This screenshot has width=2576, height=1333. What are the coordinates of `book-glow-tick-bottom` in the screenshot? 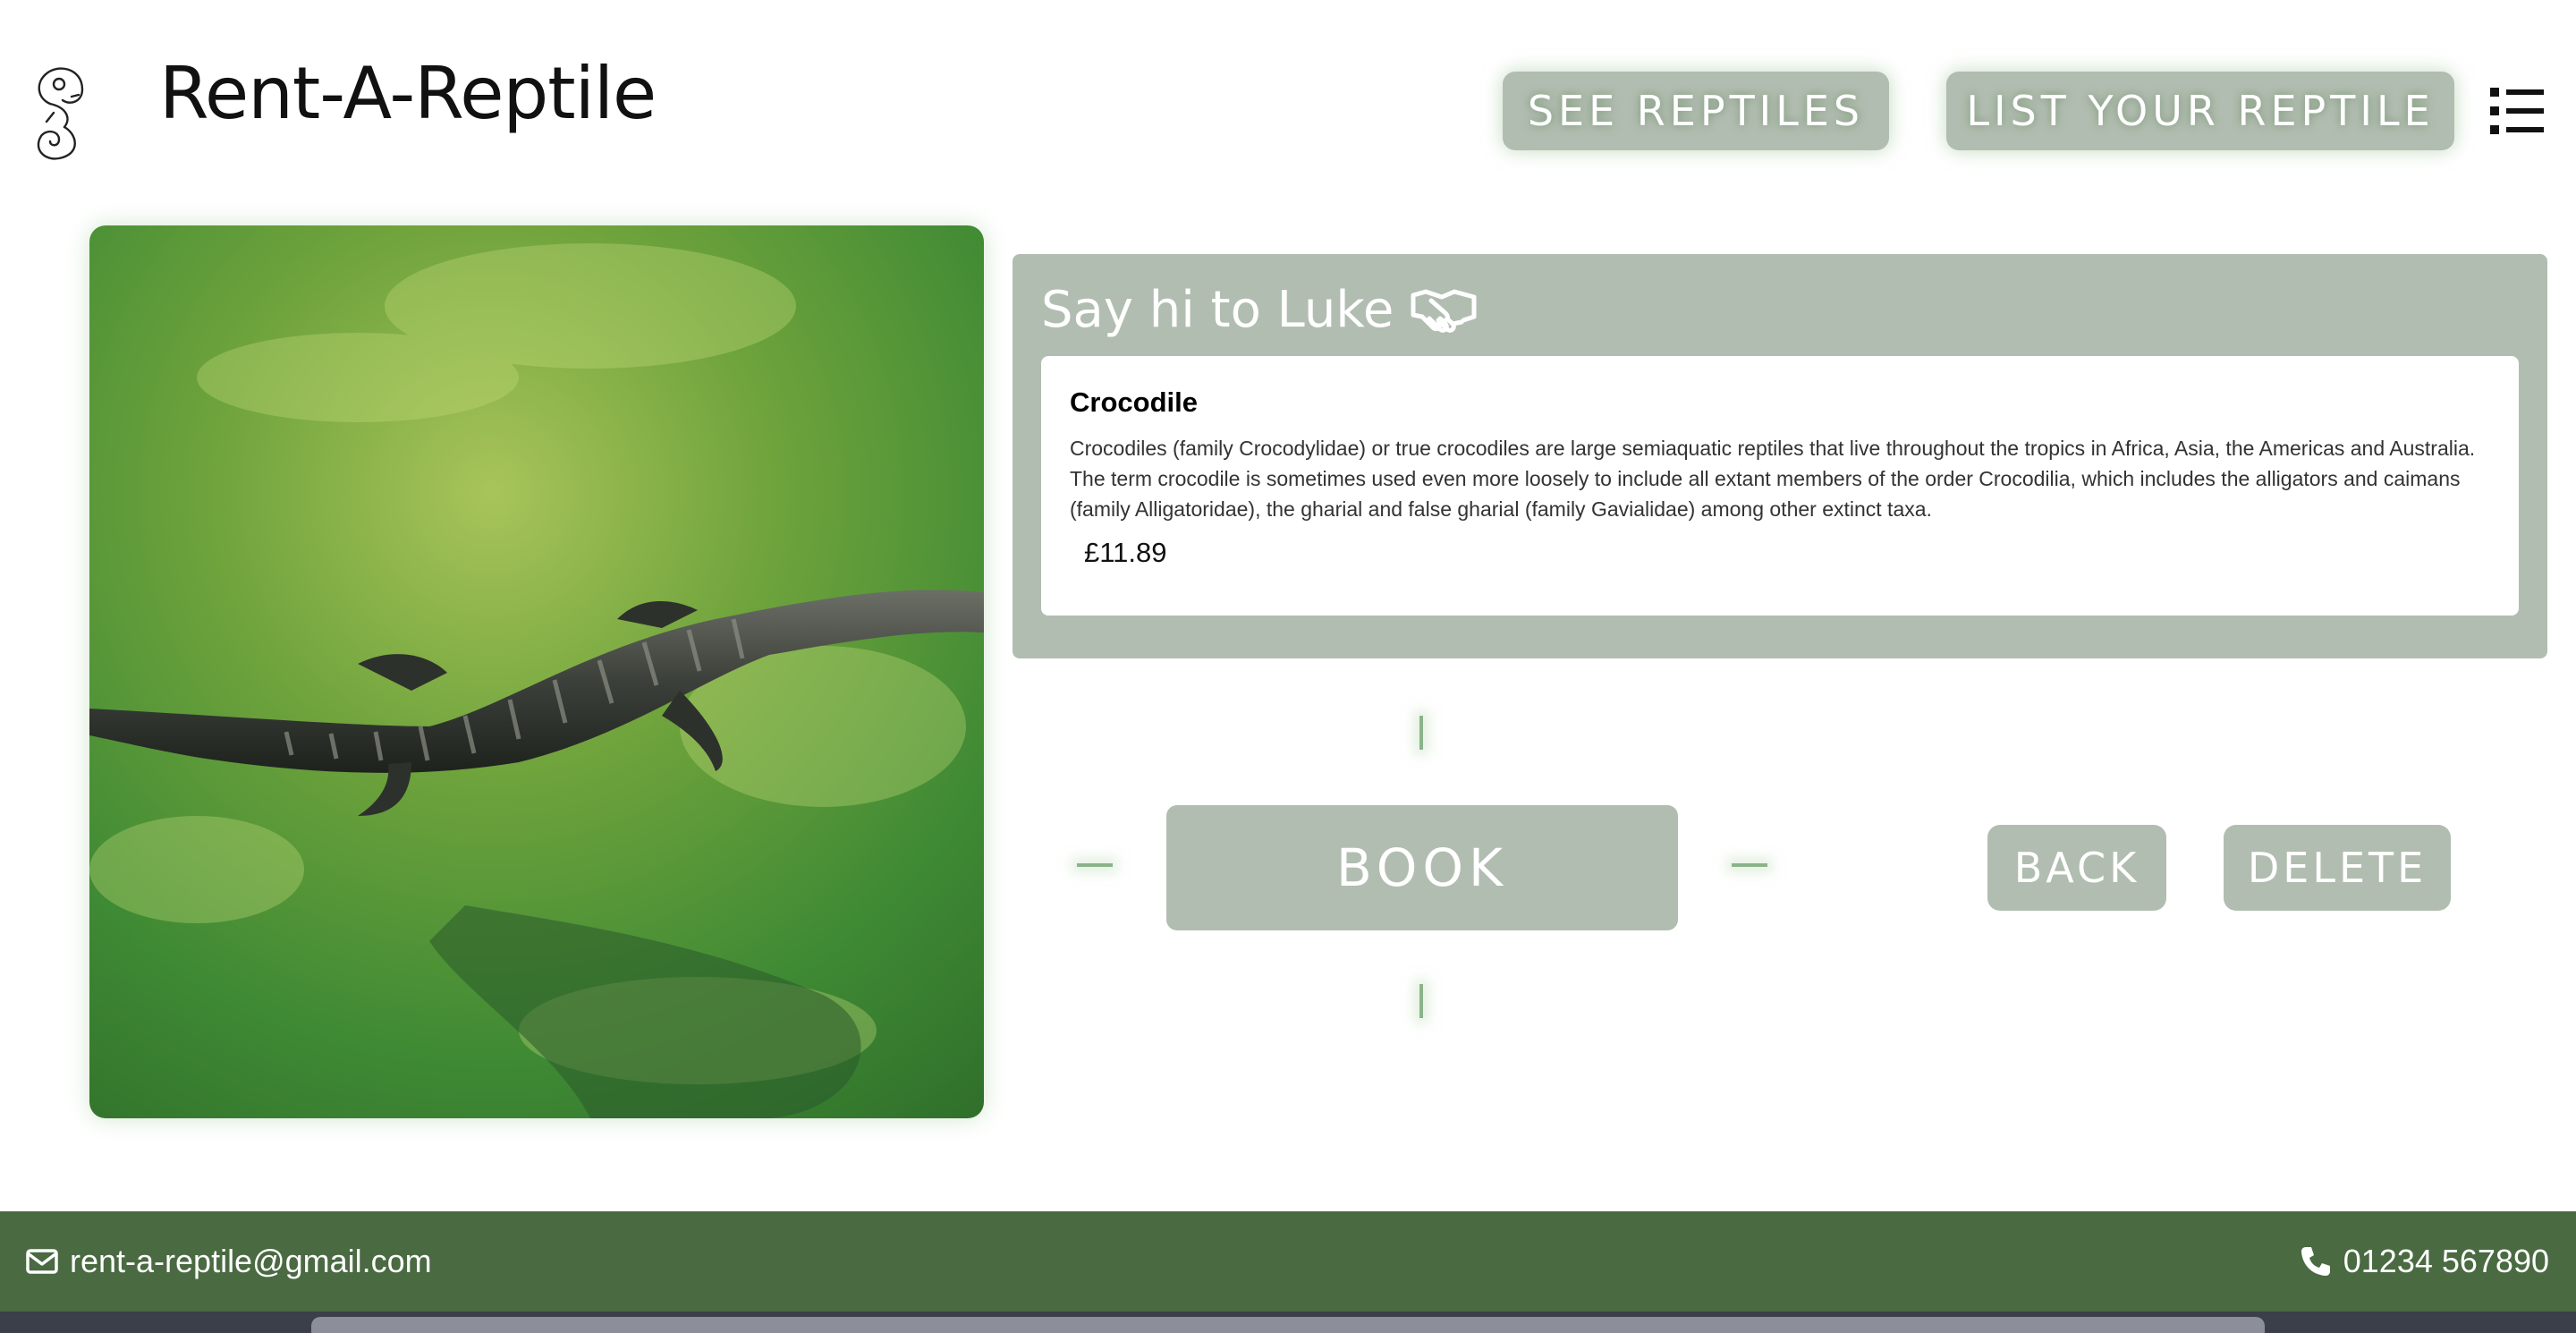 It's located at (1421, 1001).